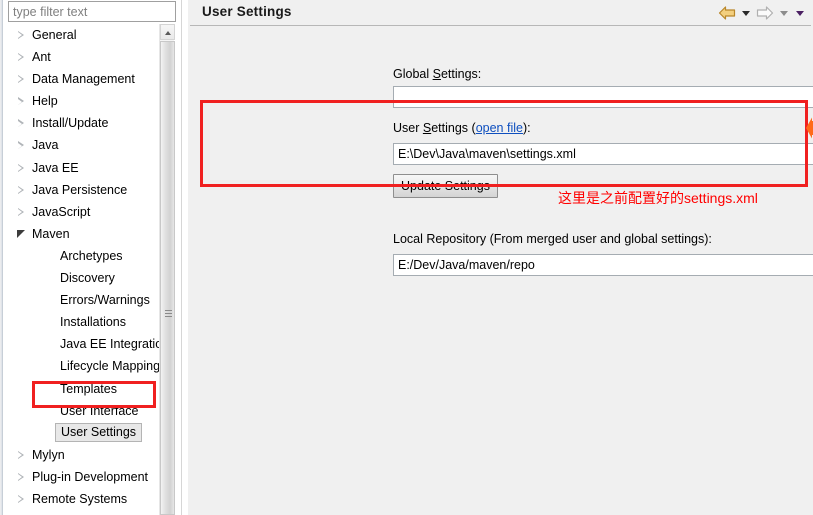 This screenshot has width=813, height=515. I want to click on tree-item: General, so click(84, 35).